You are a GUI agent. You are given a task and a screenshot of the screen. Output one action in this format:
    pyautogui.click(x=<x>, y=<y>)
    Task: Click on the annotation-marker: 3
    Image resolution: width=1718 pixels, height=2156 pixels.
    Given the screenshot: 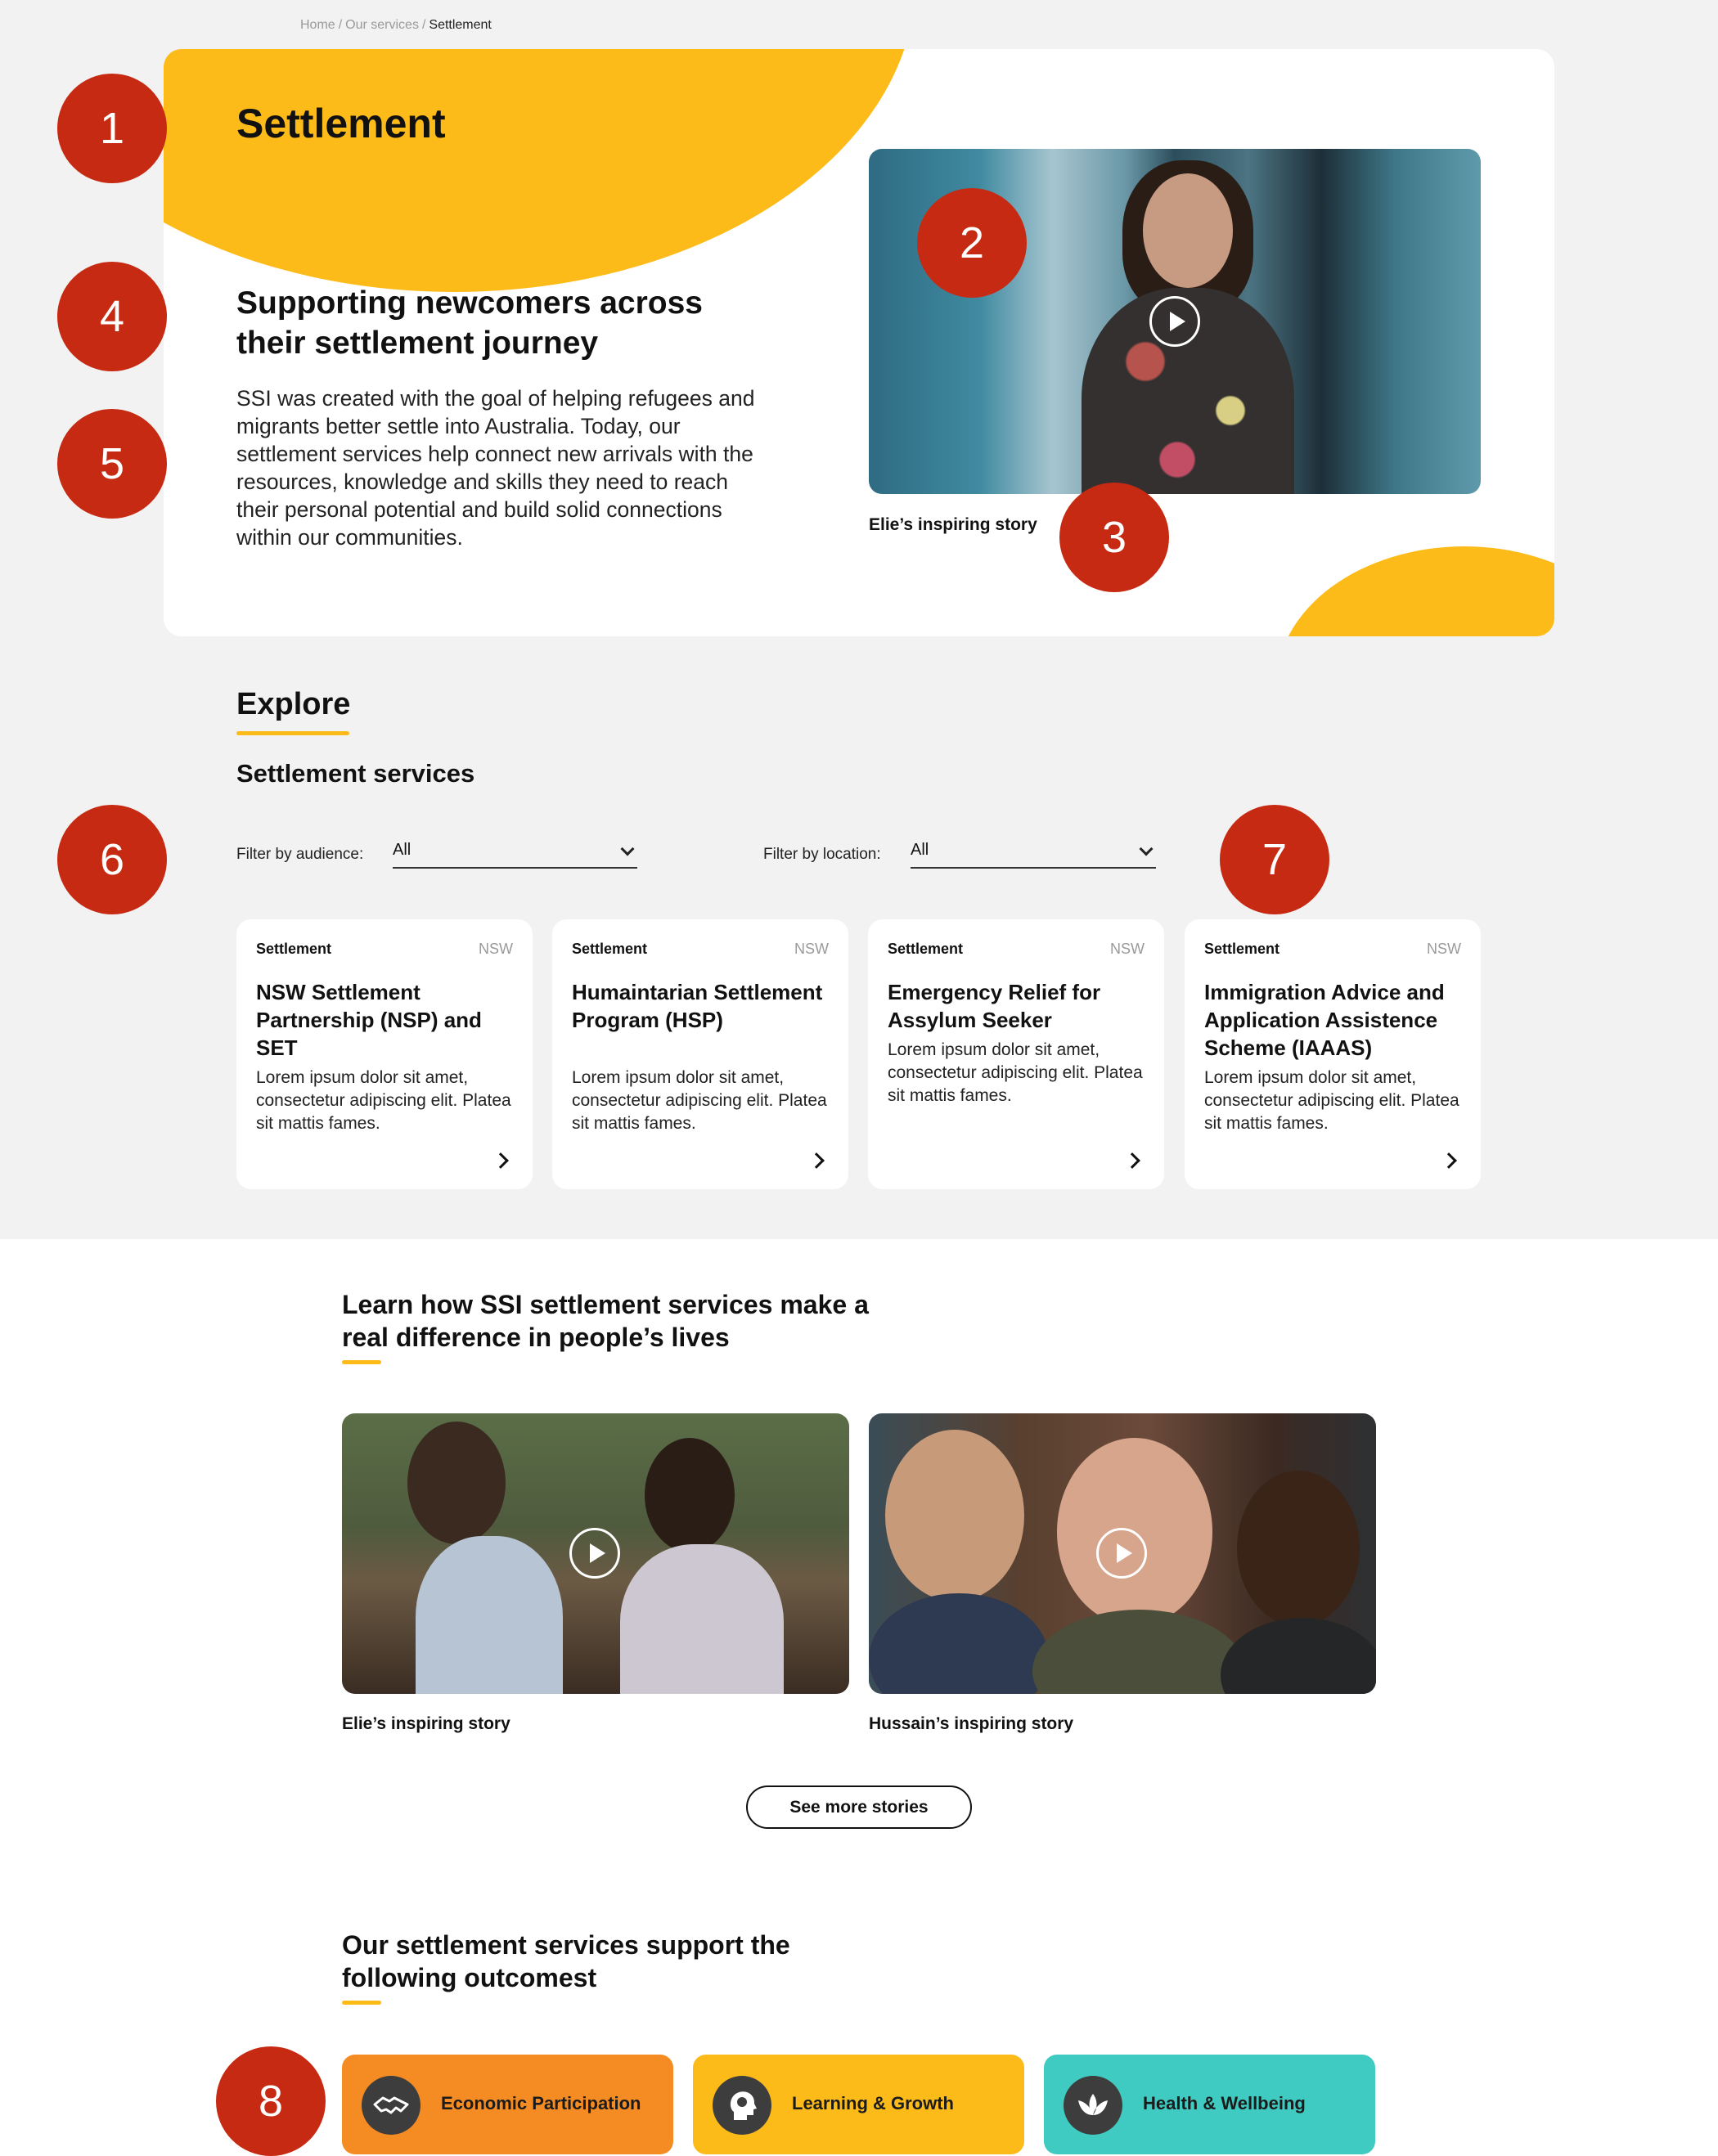 What is the action you would take?
    pyautogui.click(x=1114, y=537)
    